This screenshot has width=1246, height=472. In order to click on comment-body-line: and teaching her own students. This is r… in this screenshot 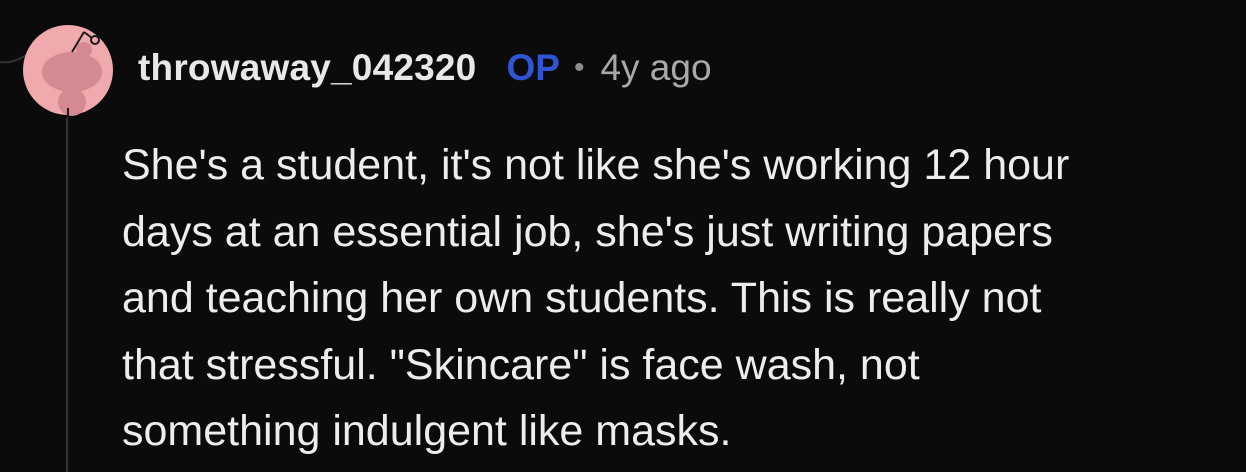, I will do `click(582, 298)`.